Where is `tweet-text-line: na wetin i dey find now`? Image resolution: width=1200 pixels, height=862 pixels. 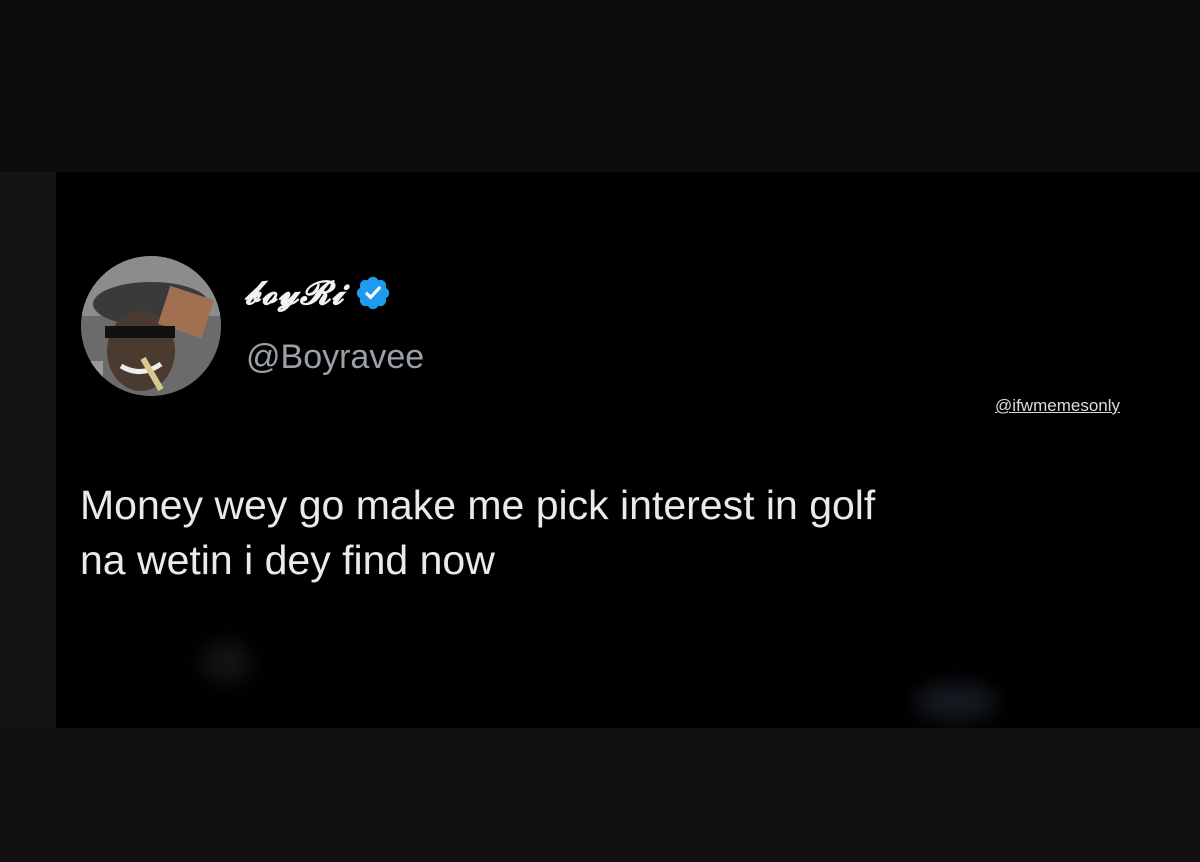
tweet-text-line: na wetin i dey find now is located at coordinates (287, 560).